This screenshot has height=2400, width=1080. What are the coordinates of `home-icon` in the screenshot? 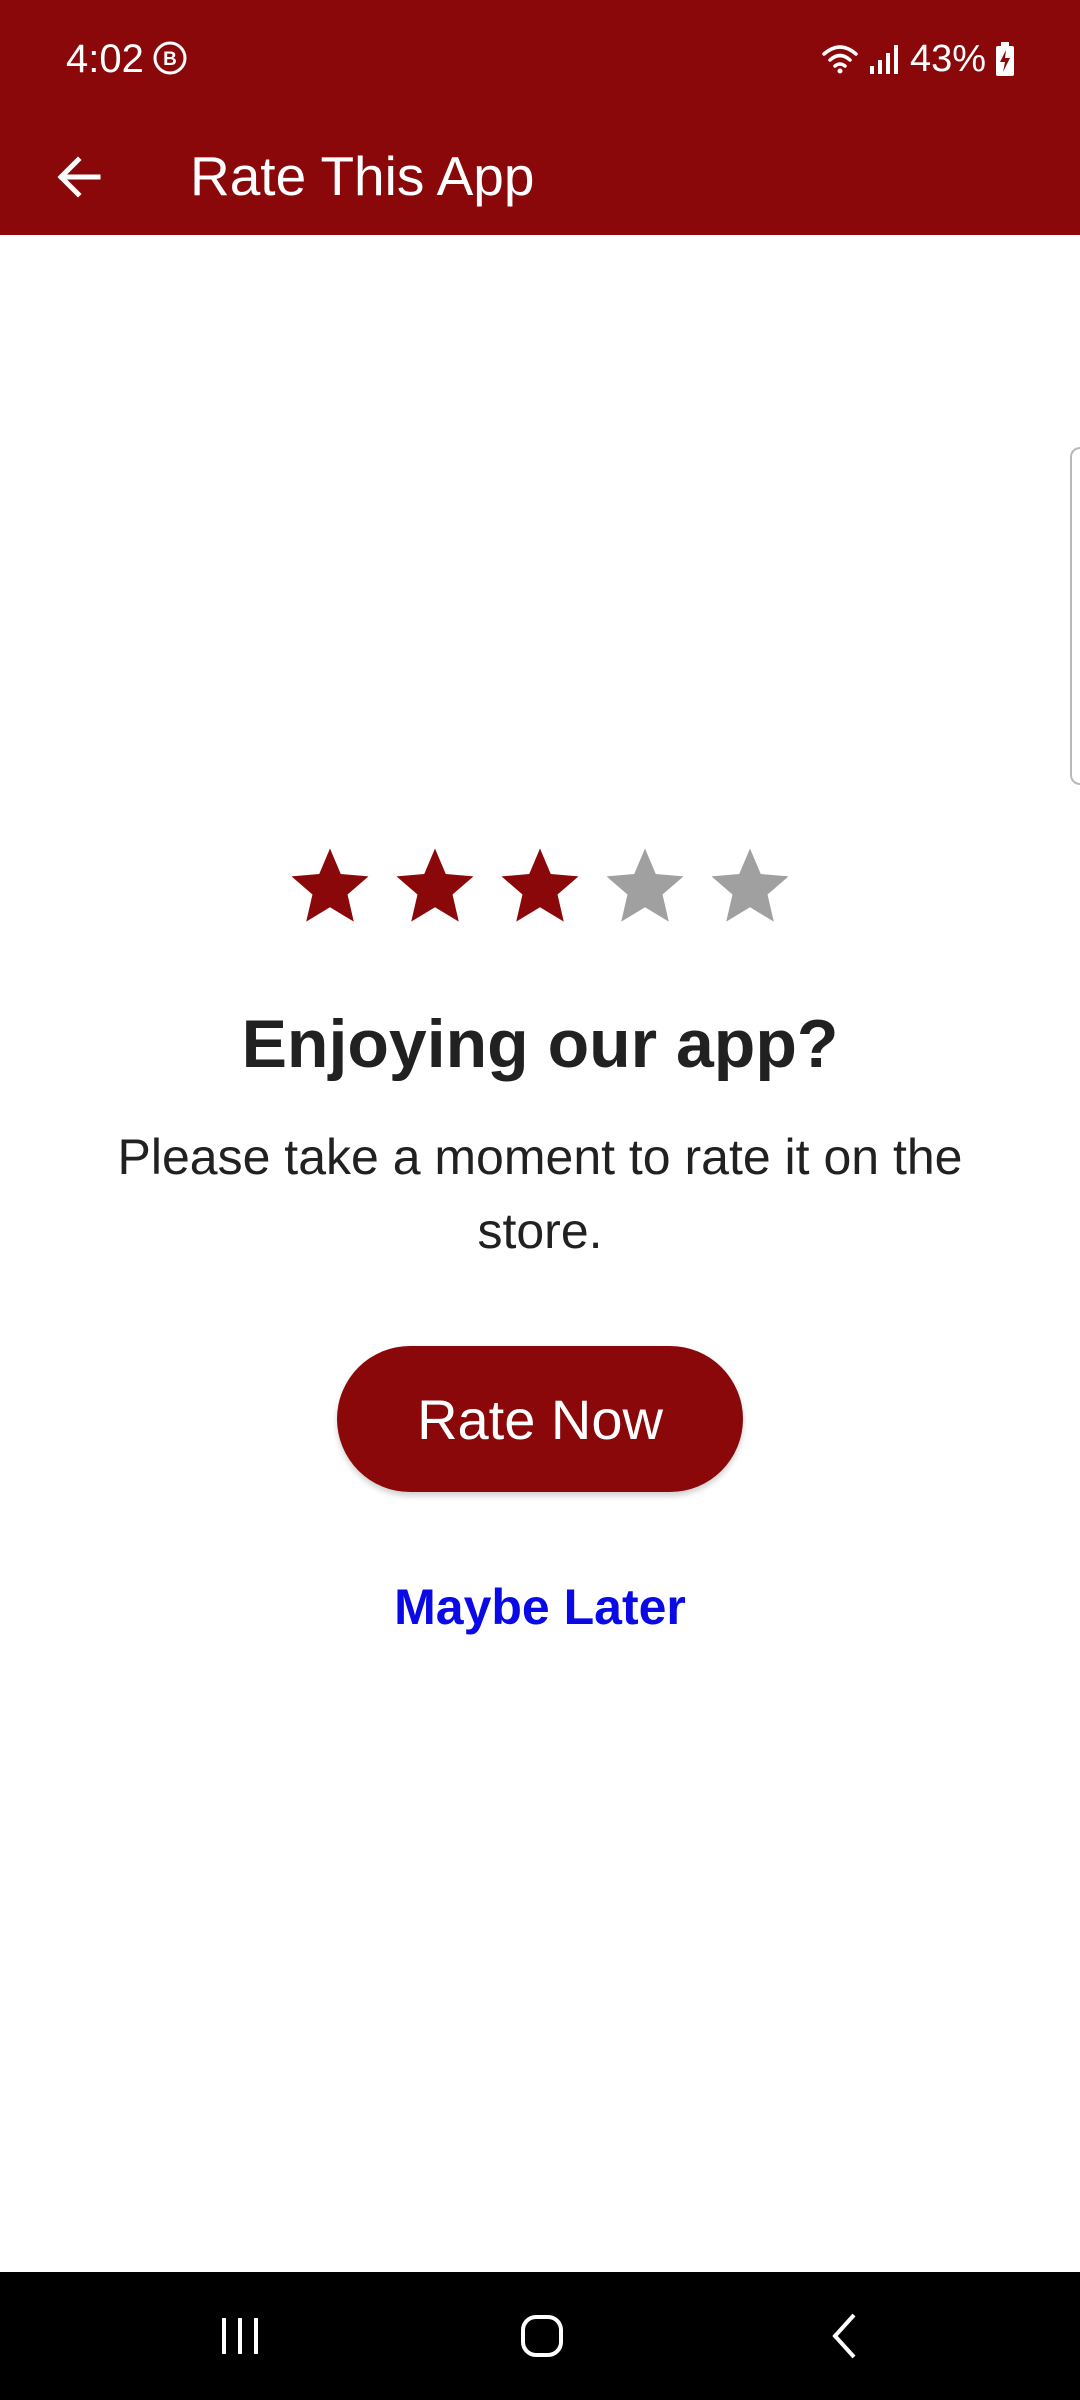 It's located at (542, 2336).